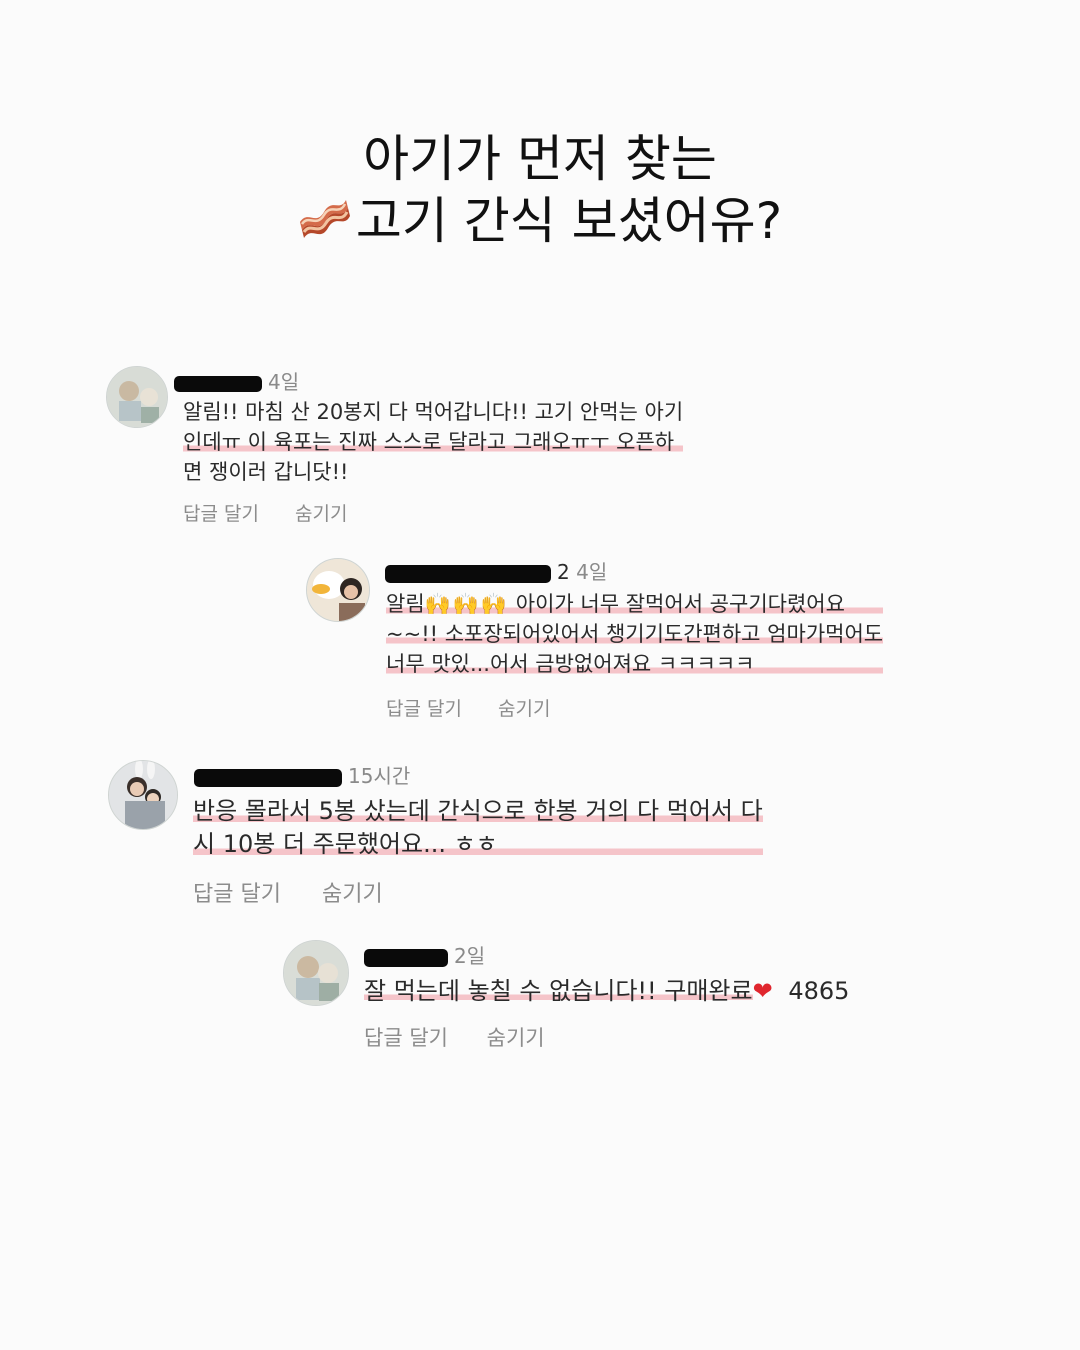 The image size is (1080, 1350). I want to click on comment-line-text: 인데ㅠ 이 육포는 진짜 스스로 달라고 그래오ㅠㅜ 오픈하, so click(429, 442).